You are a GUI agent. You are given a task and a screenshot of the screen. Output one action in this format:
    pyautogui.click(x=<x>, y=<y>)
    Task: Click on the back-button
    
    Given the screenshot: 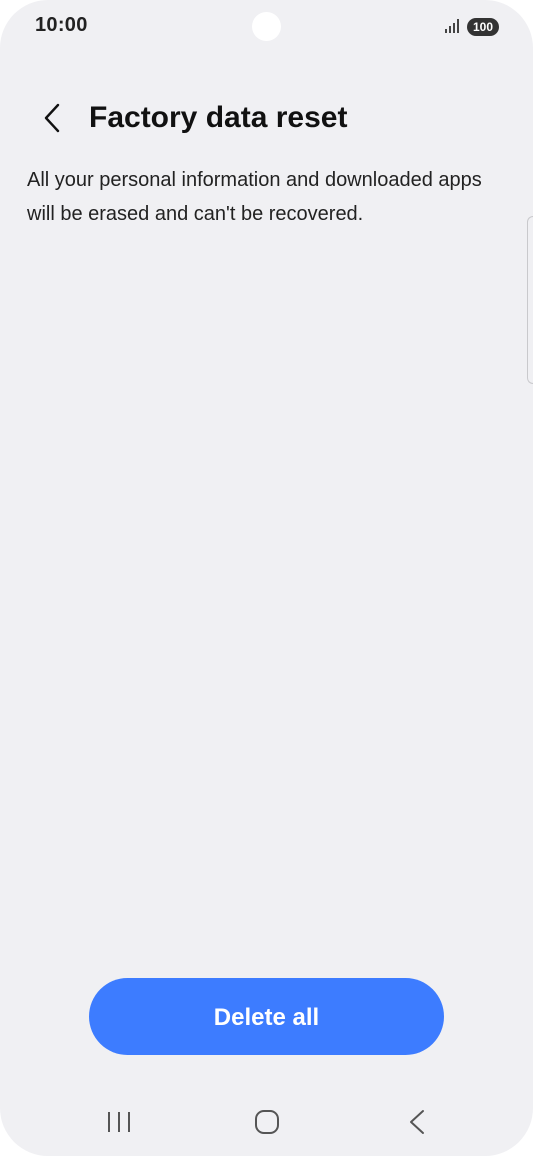 What is the action you would take?
    pyautogui.click(x=52, y=118)
    